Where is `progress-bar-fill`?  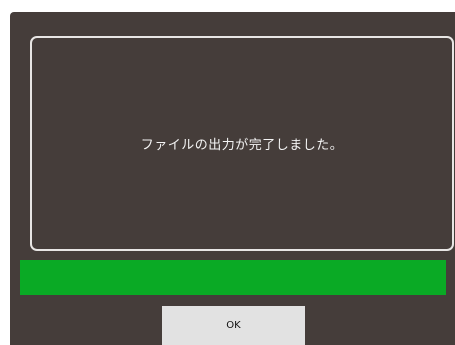
progress-bar-fill is located at coordinates (233, 277).